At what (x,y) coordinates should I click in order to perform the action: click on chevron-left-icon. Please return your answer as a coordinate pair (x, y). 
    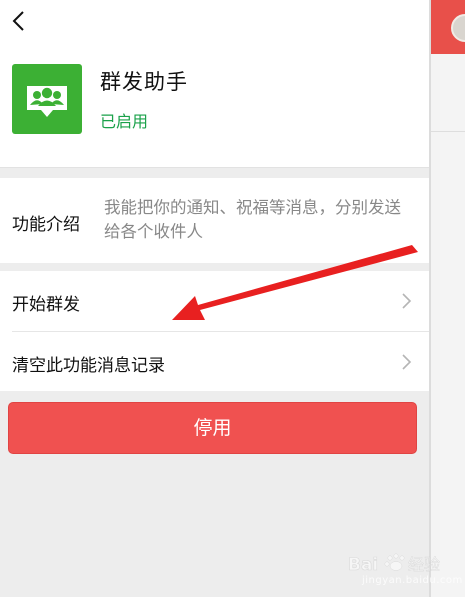
    Looking at the image, I should click on (18, 21).